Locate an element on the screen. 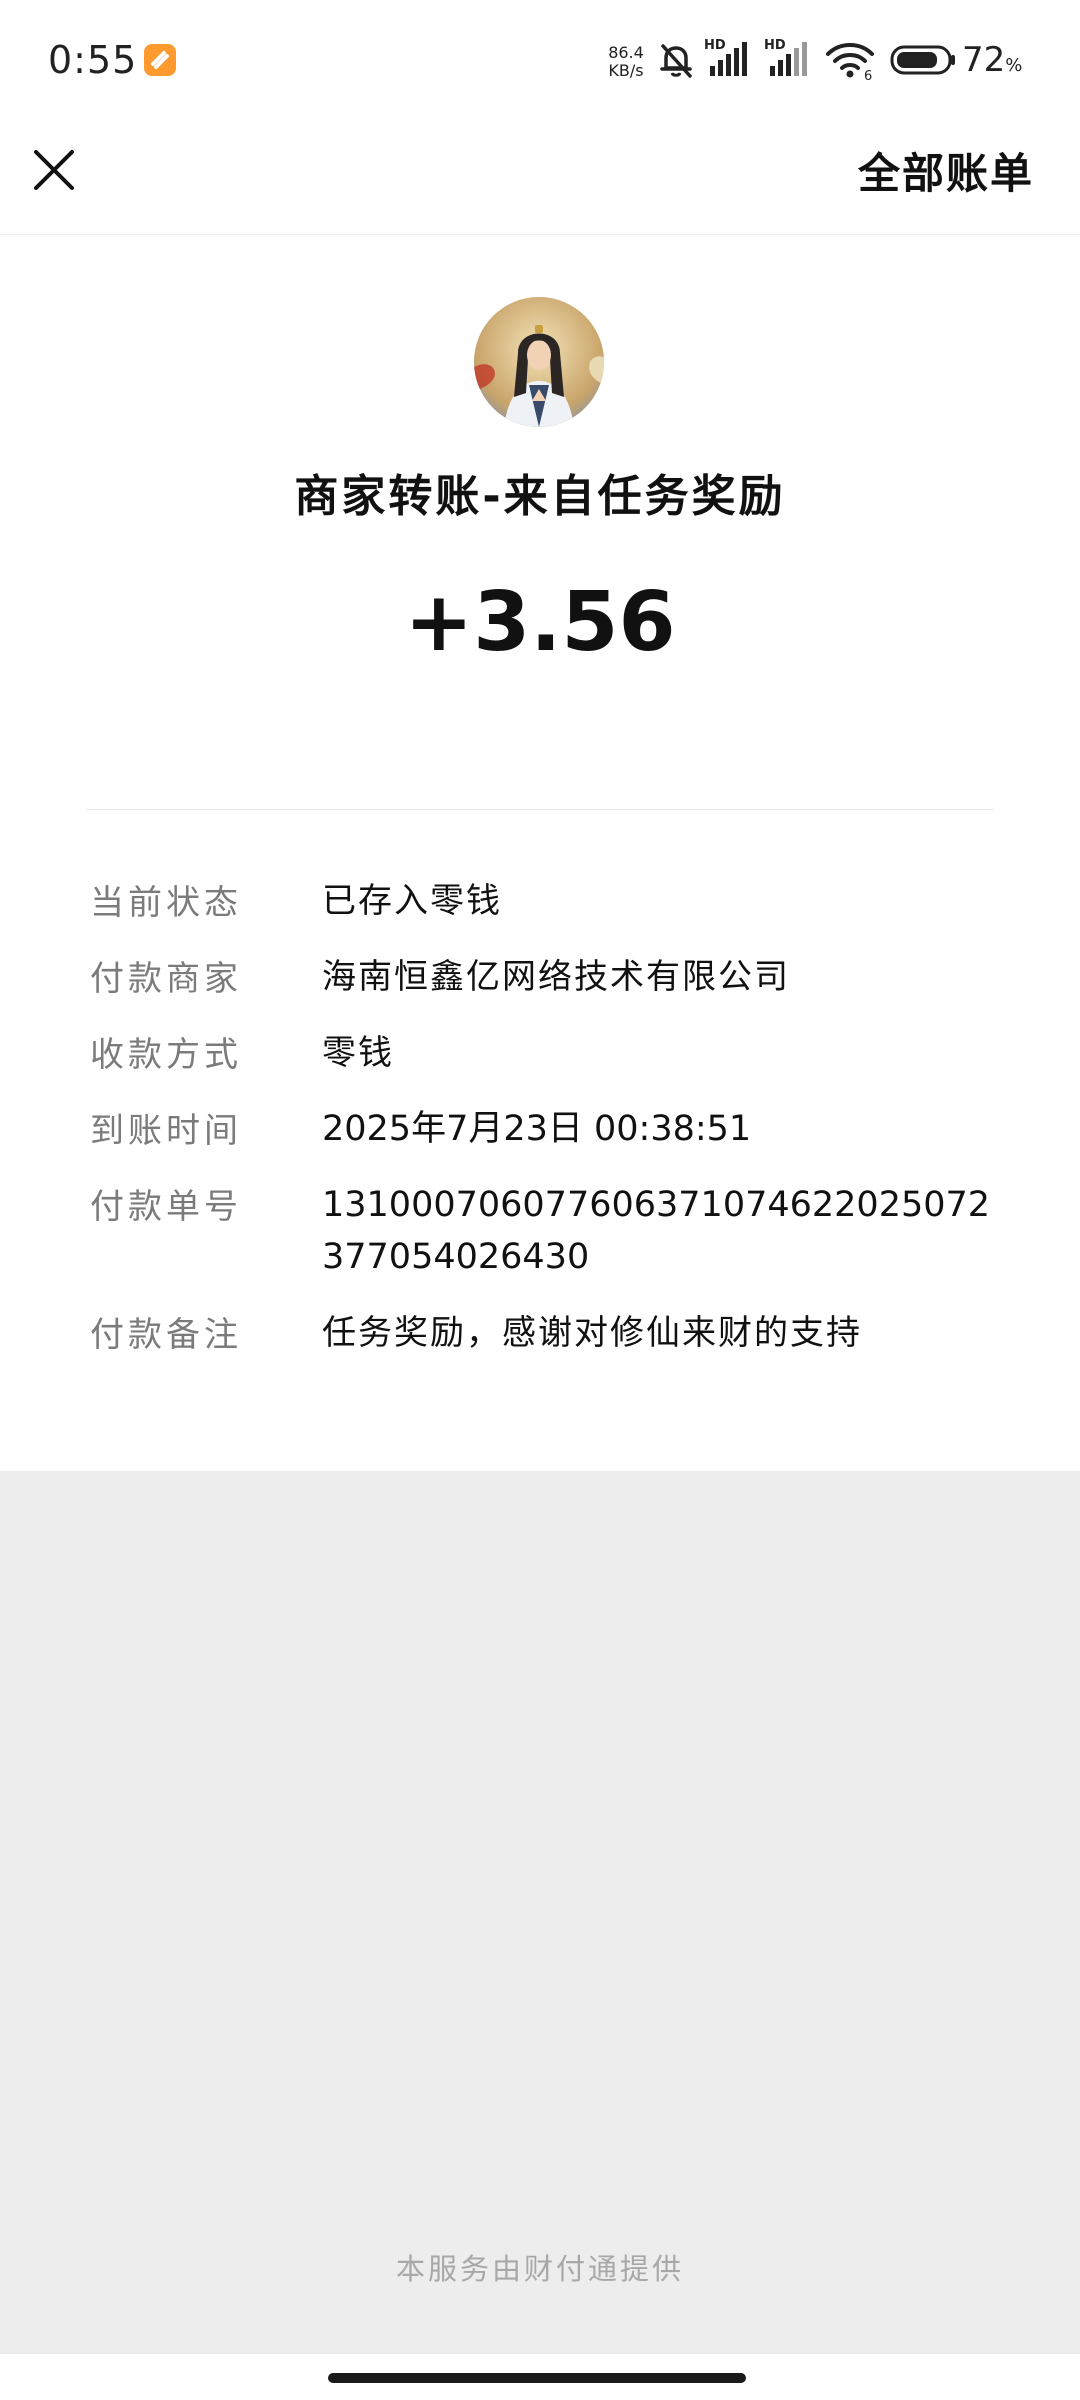  battery-percent-unit: % is located at coordinates (1014, 65).